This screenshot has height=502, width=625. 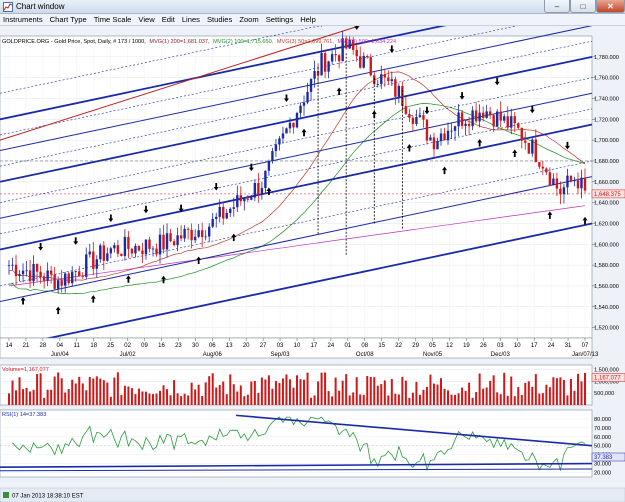 I want to click on time-day-label: 06, so click(x=212, y=346).